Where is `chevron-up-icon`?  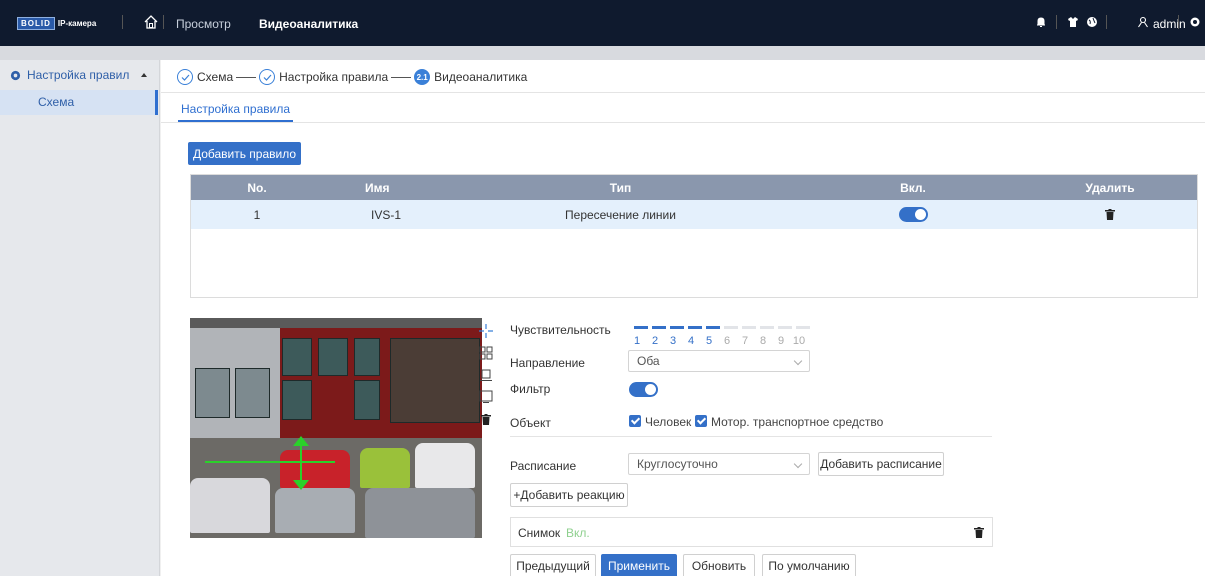 chevron-up-icon is located at coordinates (144, 75).